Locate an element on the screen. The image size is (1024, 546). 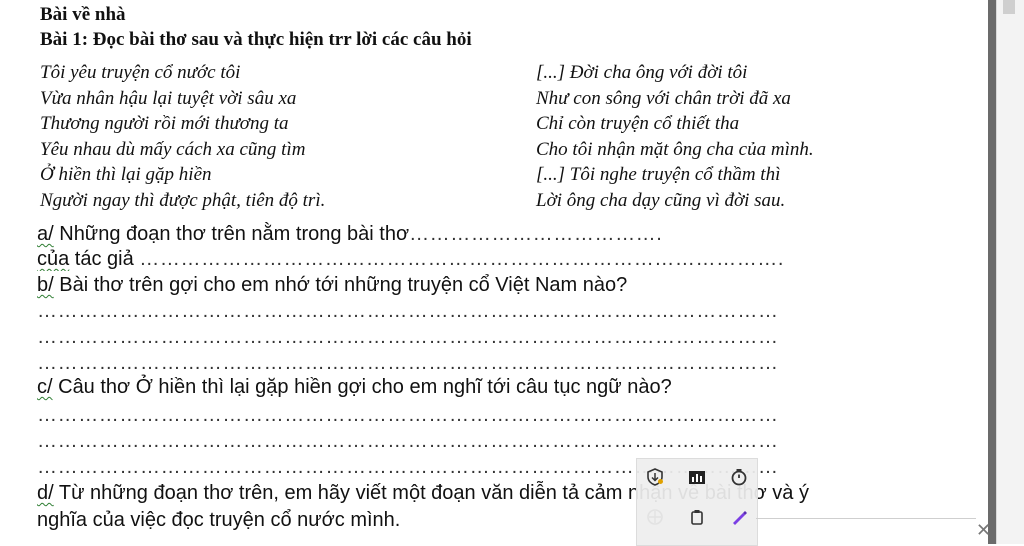
close-icon: ✕ is located at coordinates (983, 530).